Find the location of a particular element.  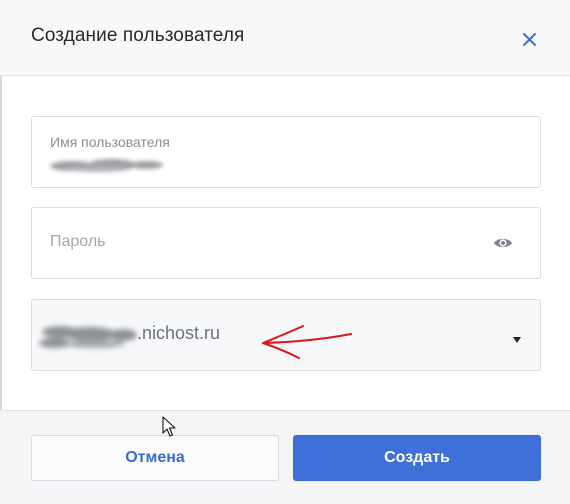

cancel-button: Отмена is located at coordinates (155, 458).